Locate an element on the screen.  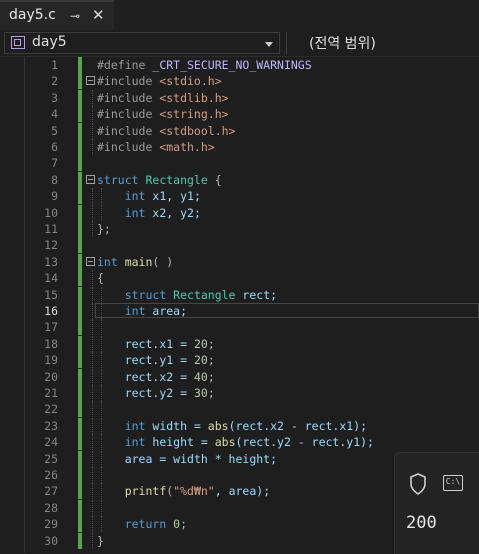
code-token: printf is located at coordinates (145, 491).